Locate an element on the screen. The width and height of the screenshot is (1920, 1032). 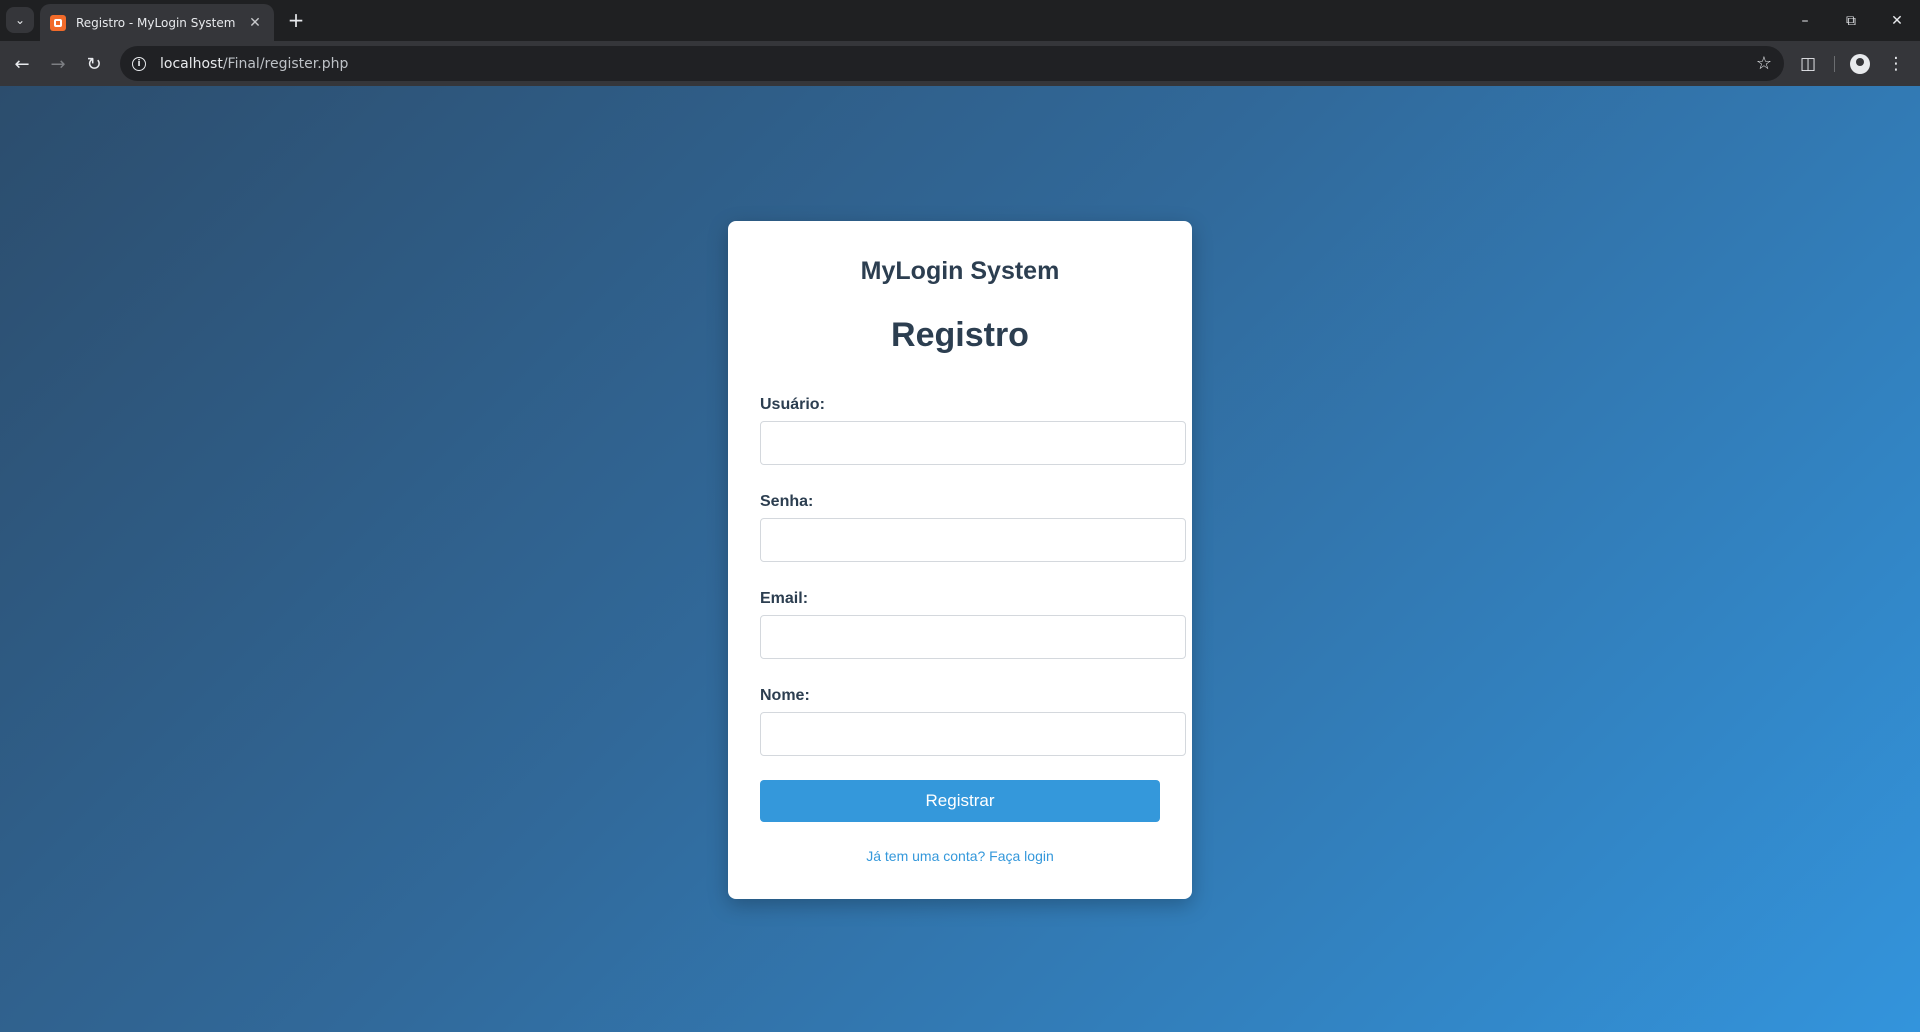
username-label: Usuário: is located at coordinates (792, 404).